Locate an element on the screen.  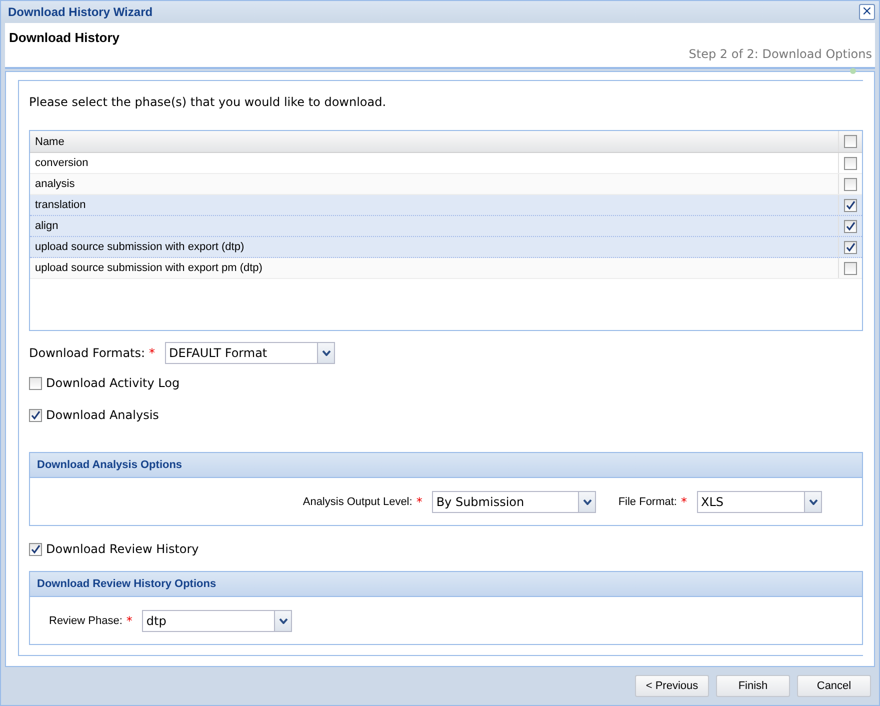
field-label: File Format: is located at coordinates (647, 502).